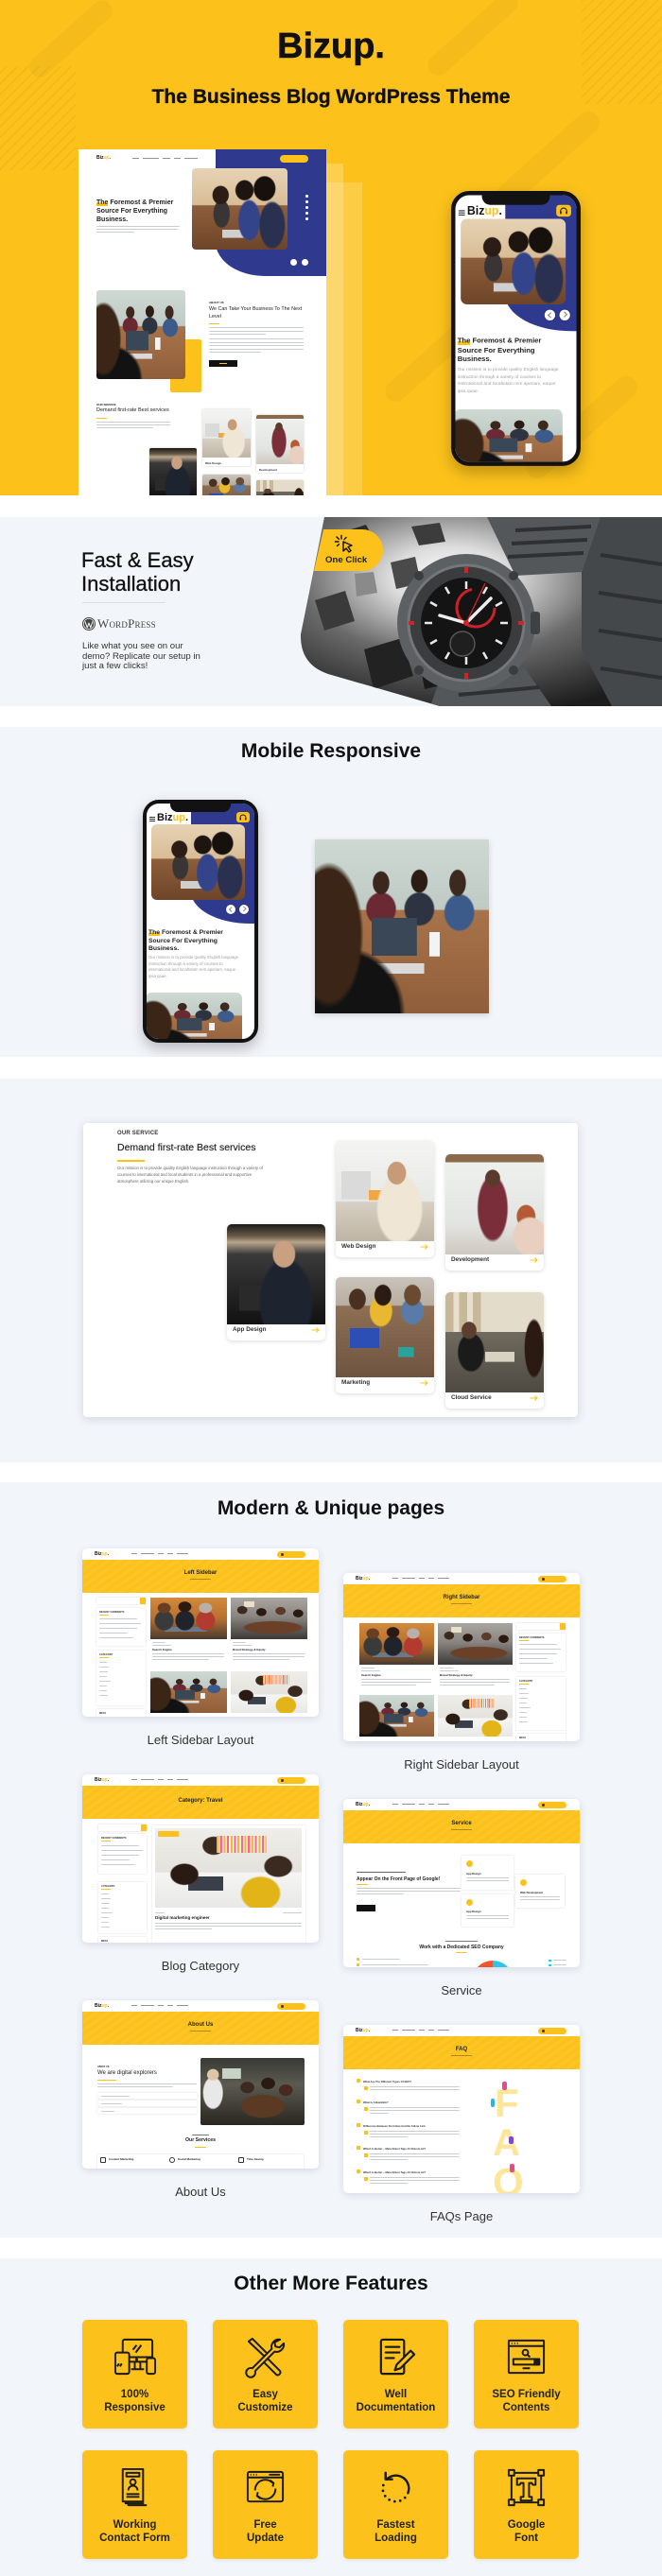 This screenshot has width=662, height=2576. I want to click on service-card-app-design: App Design, so click(276, 1282).